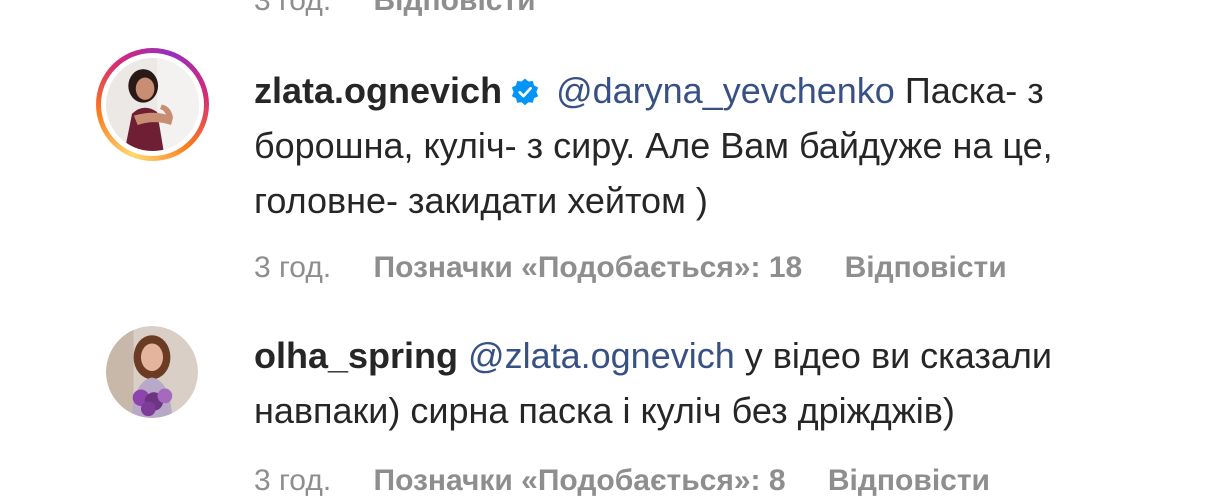  I want to click on verified-badge-icon, so click(525, 92).